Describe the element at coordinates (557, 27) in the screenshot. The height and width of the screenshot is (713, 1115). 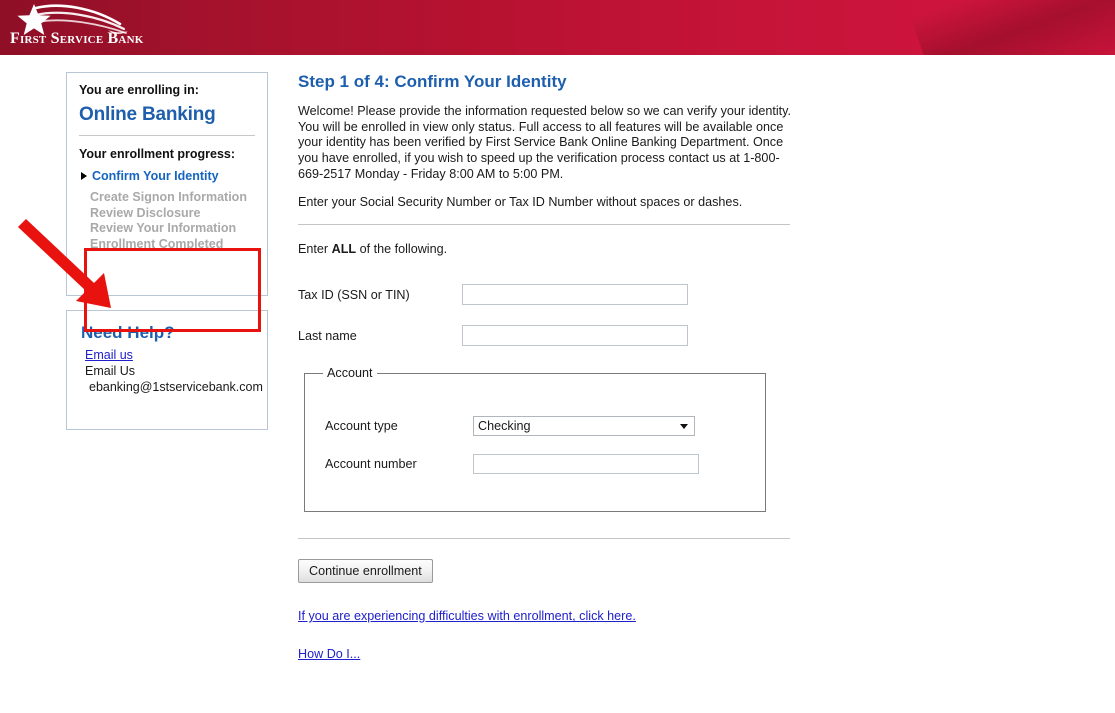
I see `site-header: First Service Bank` at that location.